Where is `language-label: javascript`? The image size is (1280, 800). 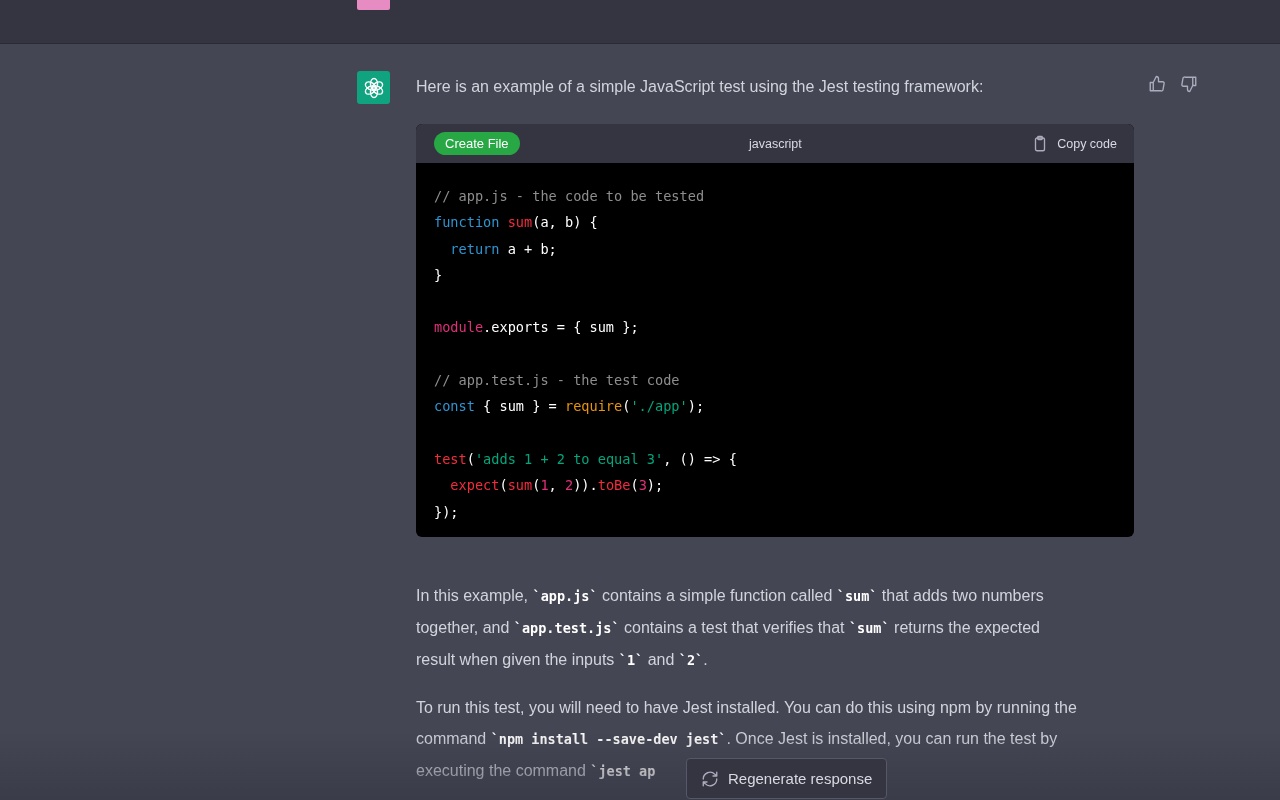 language-label: javascript is located at coordinates (775, 143).